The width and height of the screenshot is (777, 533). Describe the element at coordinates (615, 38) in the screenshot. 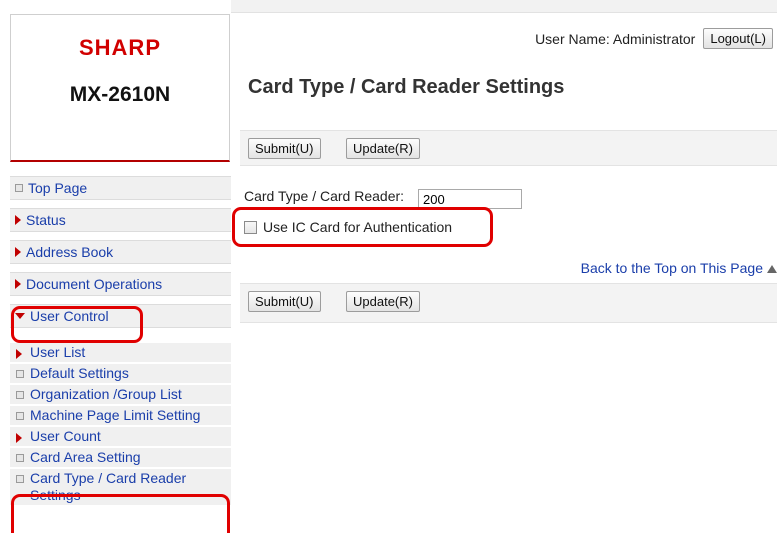

I see `user-name: User Name: Administrator` at that location.